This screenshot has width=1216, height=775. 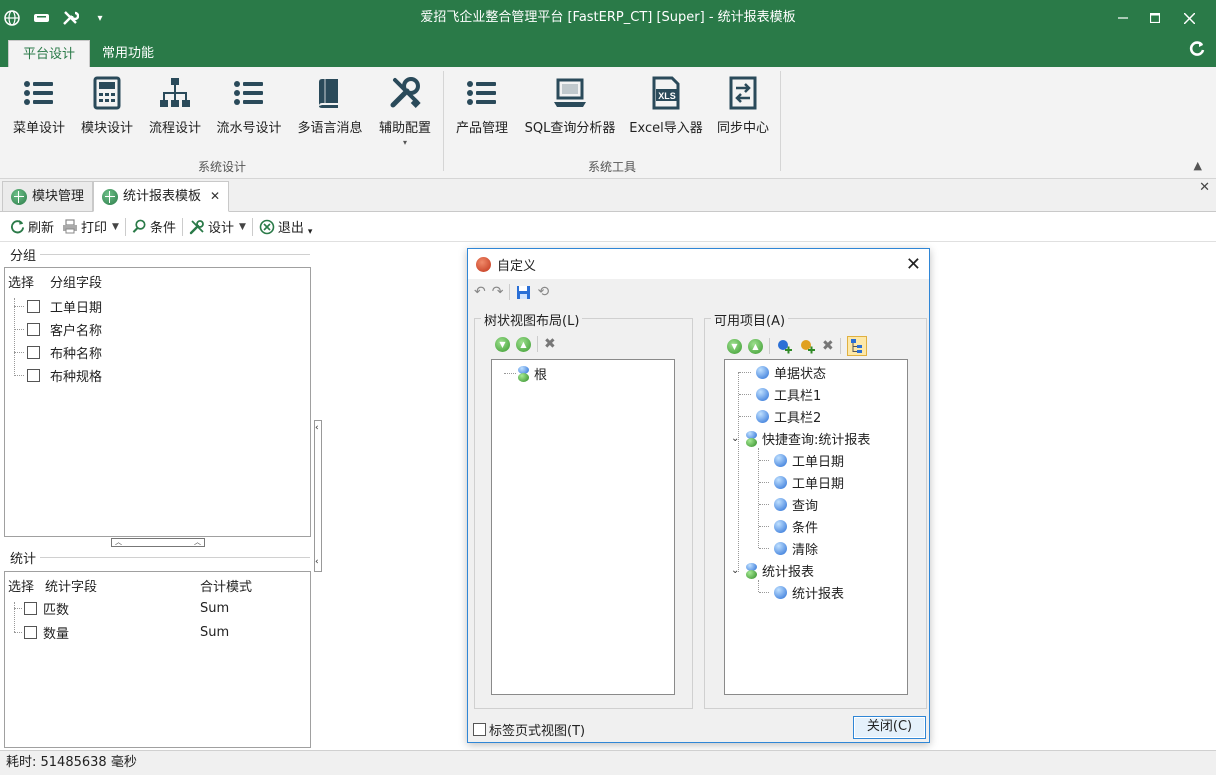 I want to click on tree-node: 查询, so click(x=788, y=504).